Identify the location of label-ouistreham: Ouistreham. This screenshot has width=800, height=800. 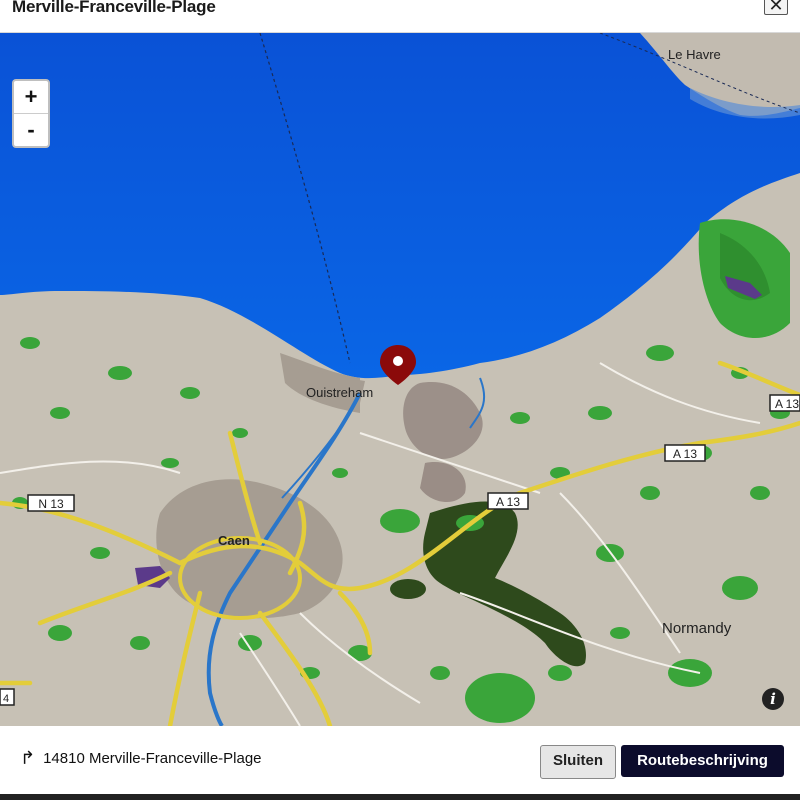
(339, 392).